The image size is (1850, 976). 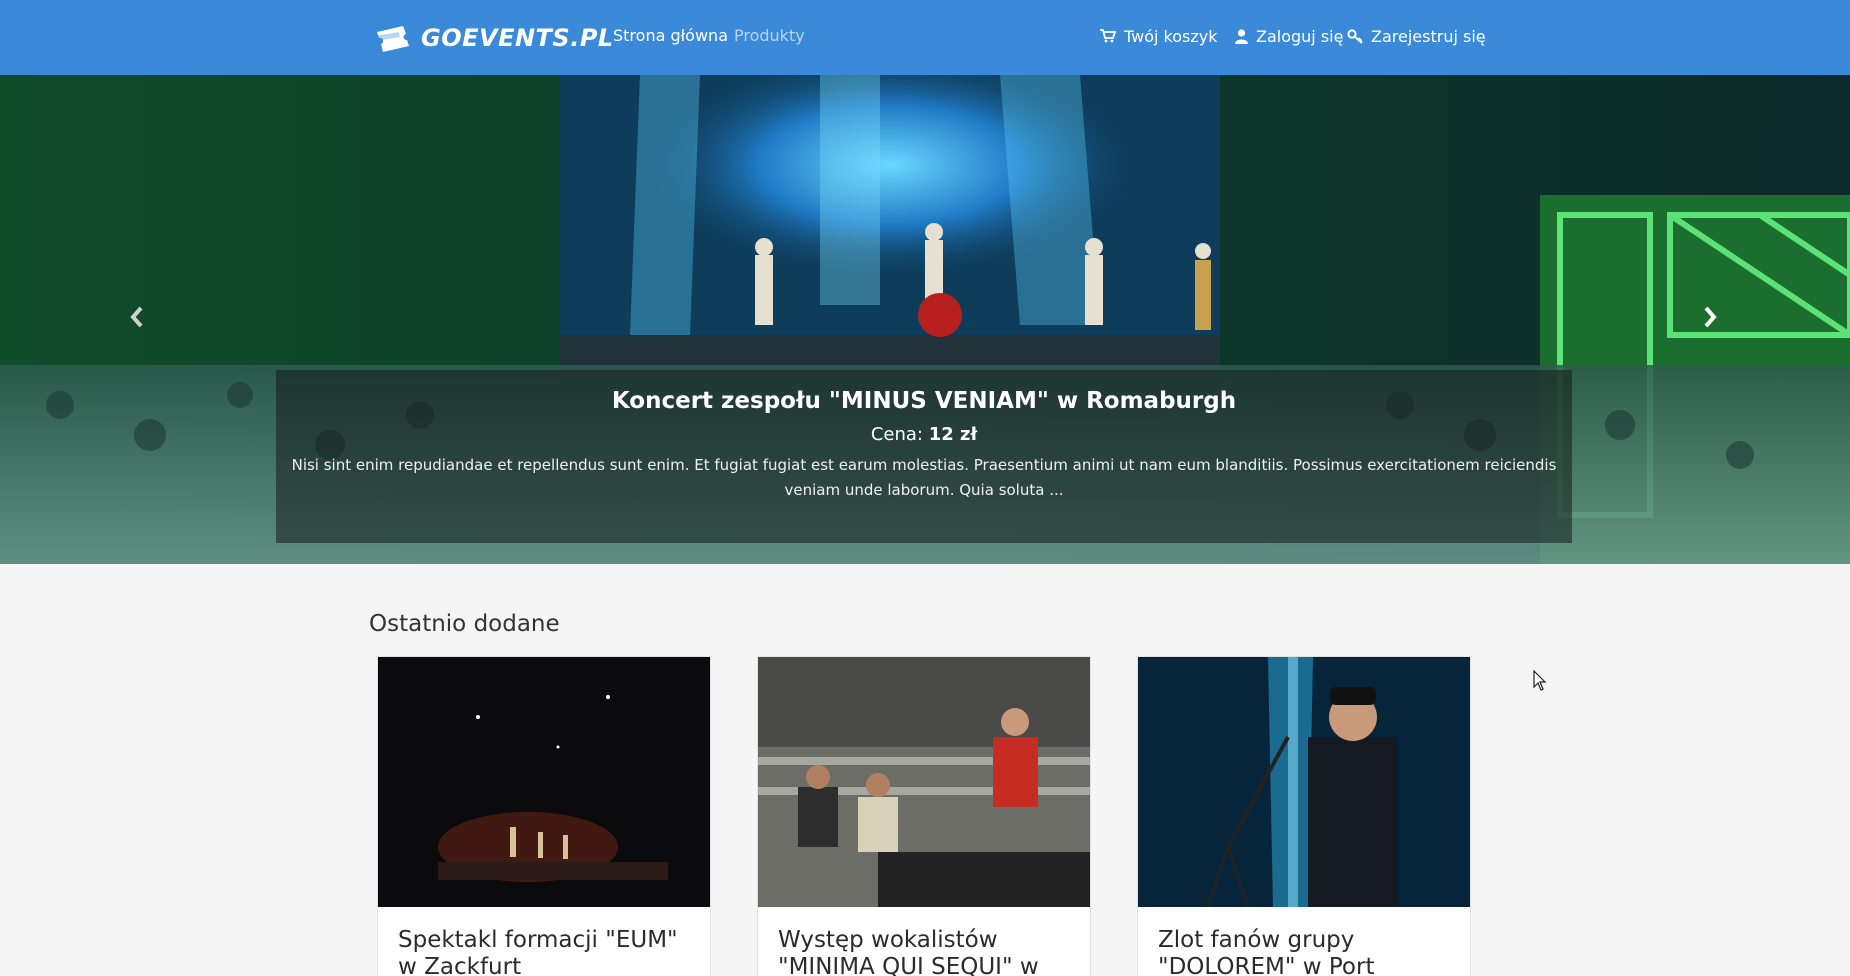 I want to click on carousel-next-button, so click(x=1710, y=317).